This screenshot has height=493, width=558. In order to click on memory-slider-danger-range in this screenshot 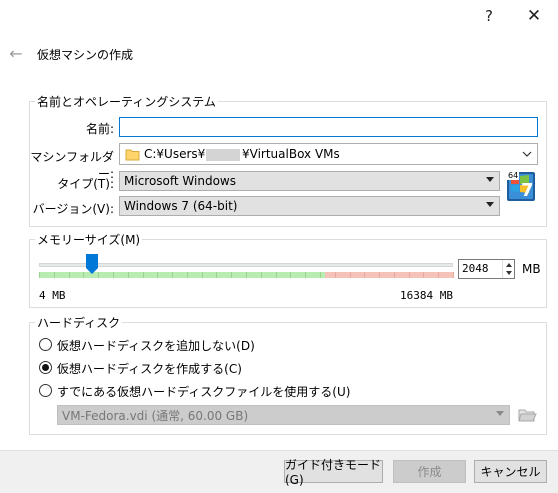, I will do `click(389, 275)`.